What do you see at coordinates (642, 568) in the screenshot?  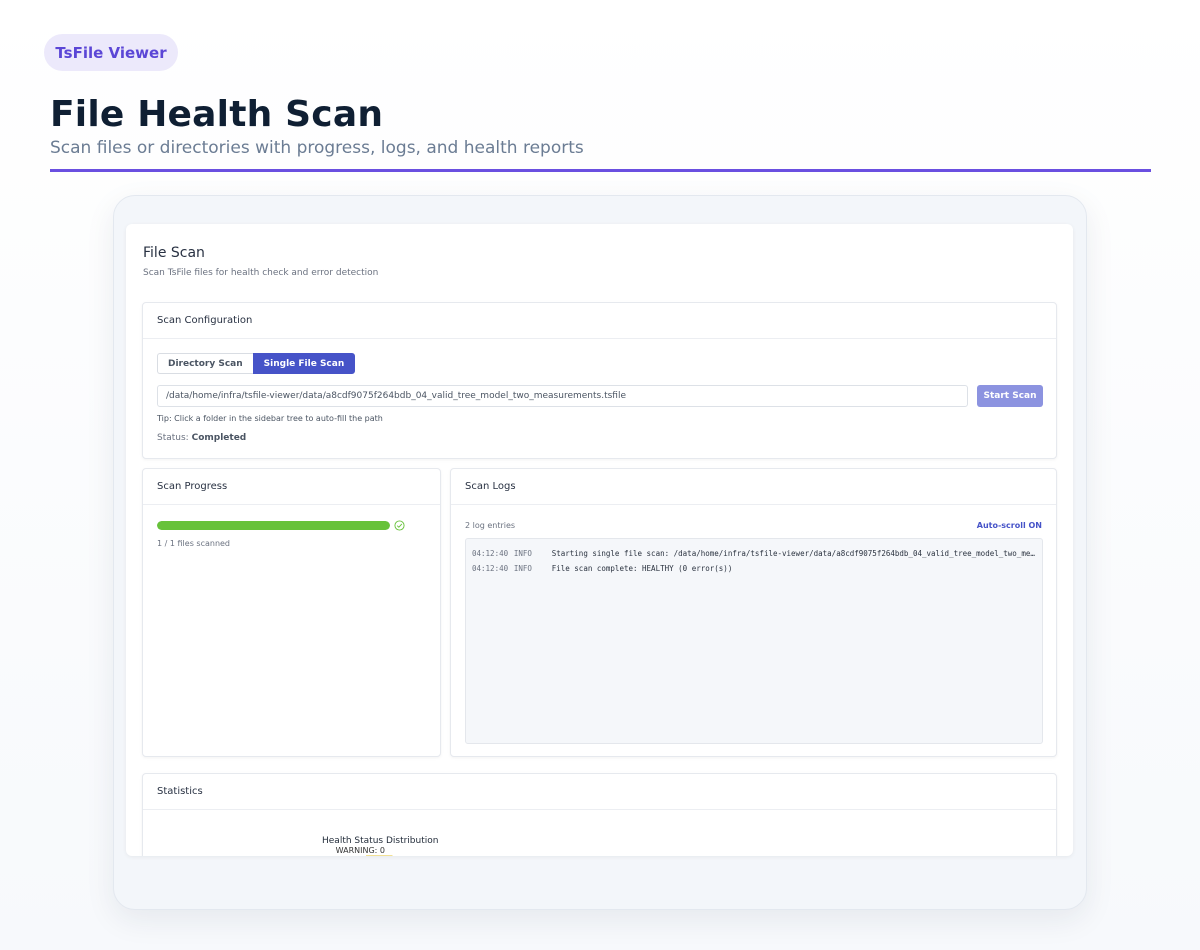 I see `log-message: File scan complete: HEALTHY (0 error(s))` at bounding box center [642, 568].